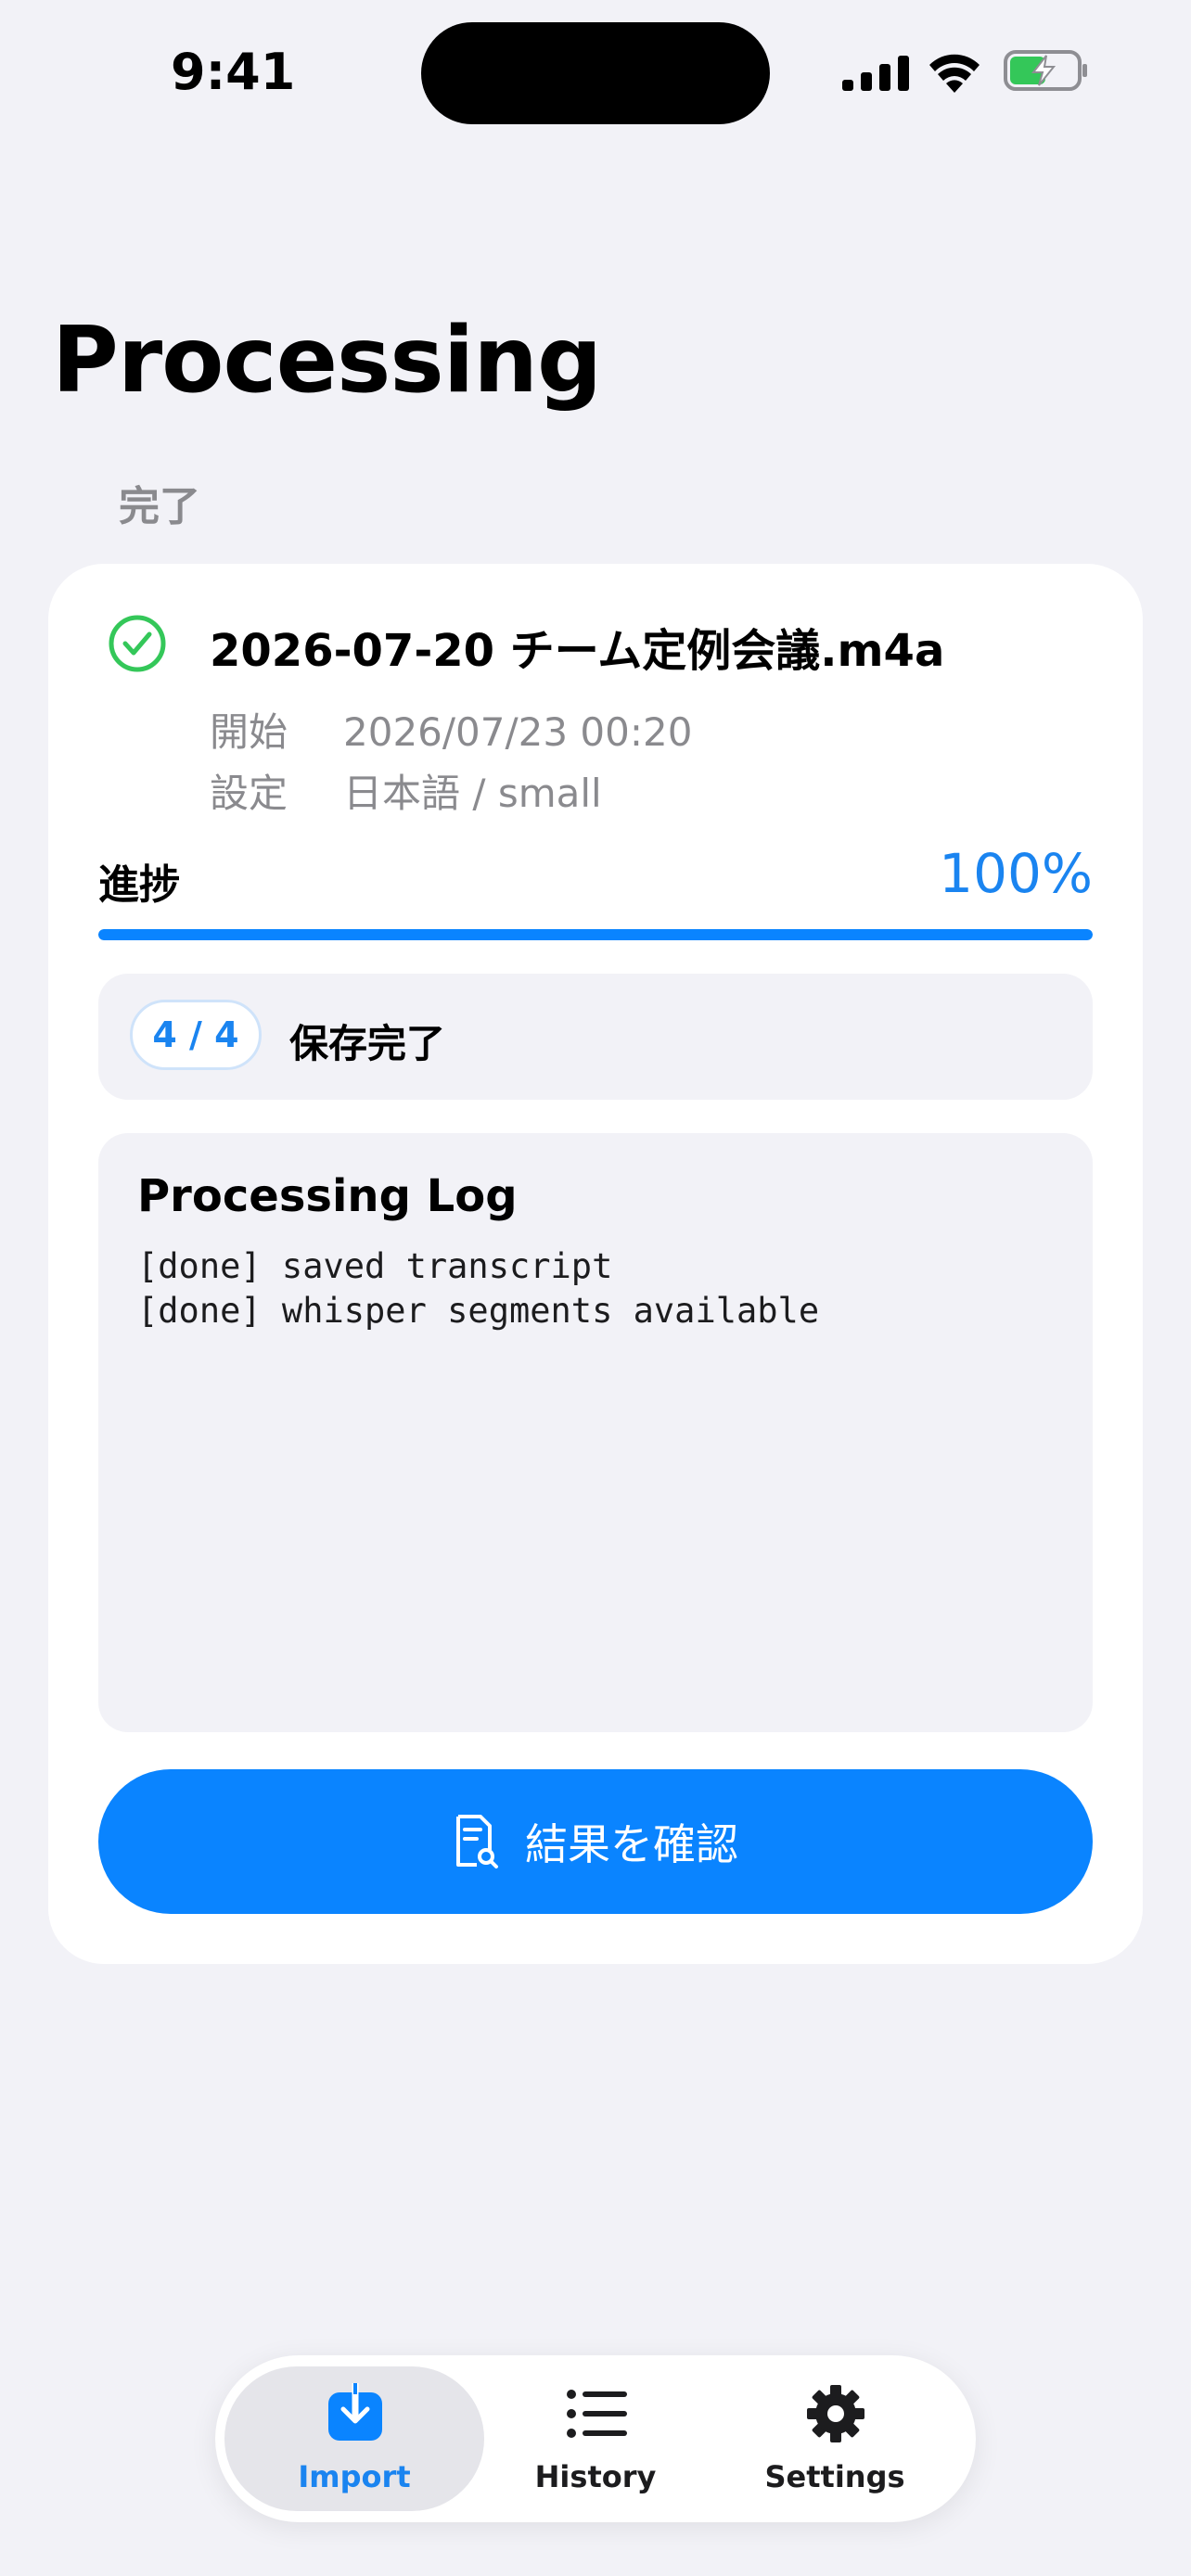  What do you see at coordinates (139, 885) in the screenshot?
I see `progress-label: 進捗` at bounding box center [139, 885].